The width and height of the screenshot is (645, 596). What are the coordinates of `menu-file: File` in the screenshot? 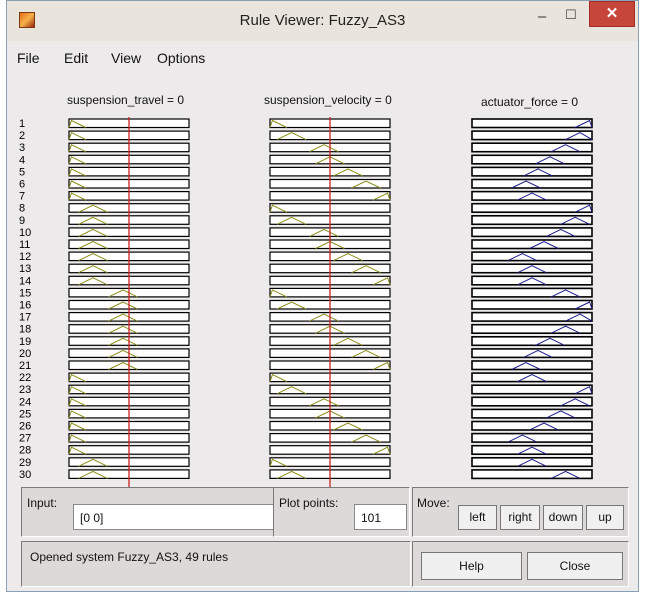 It's located at (28, 58).